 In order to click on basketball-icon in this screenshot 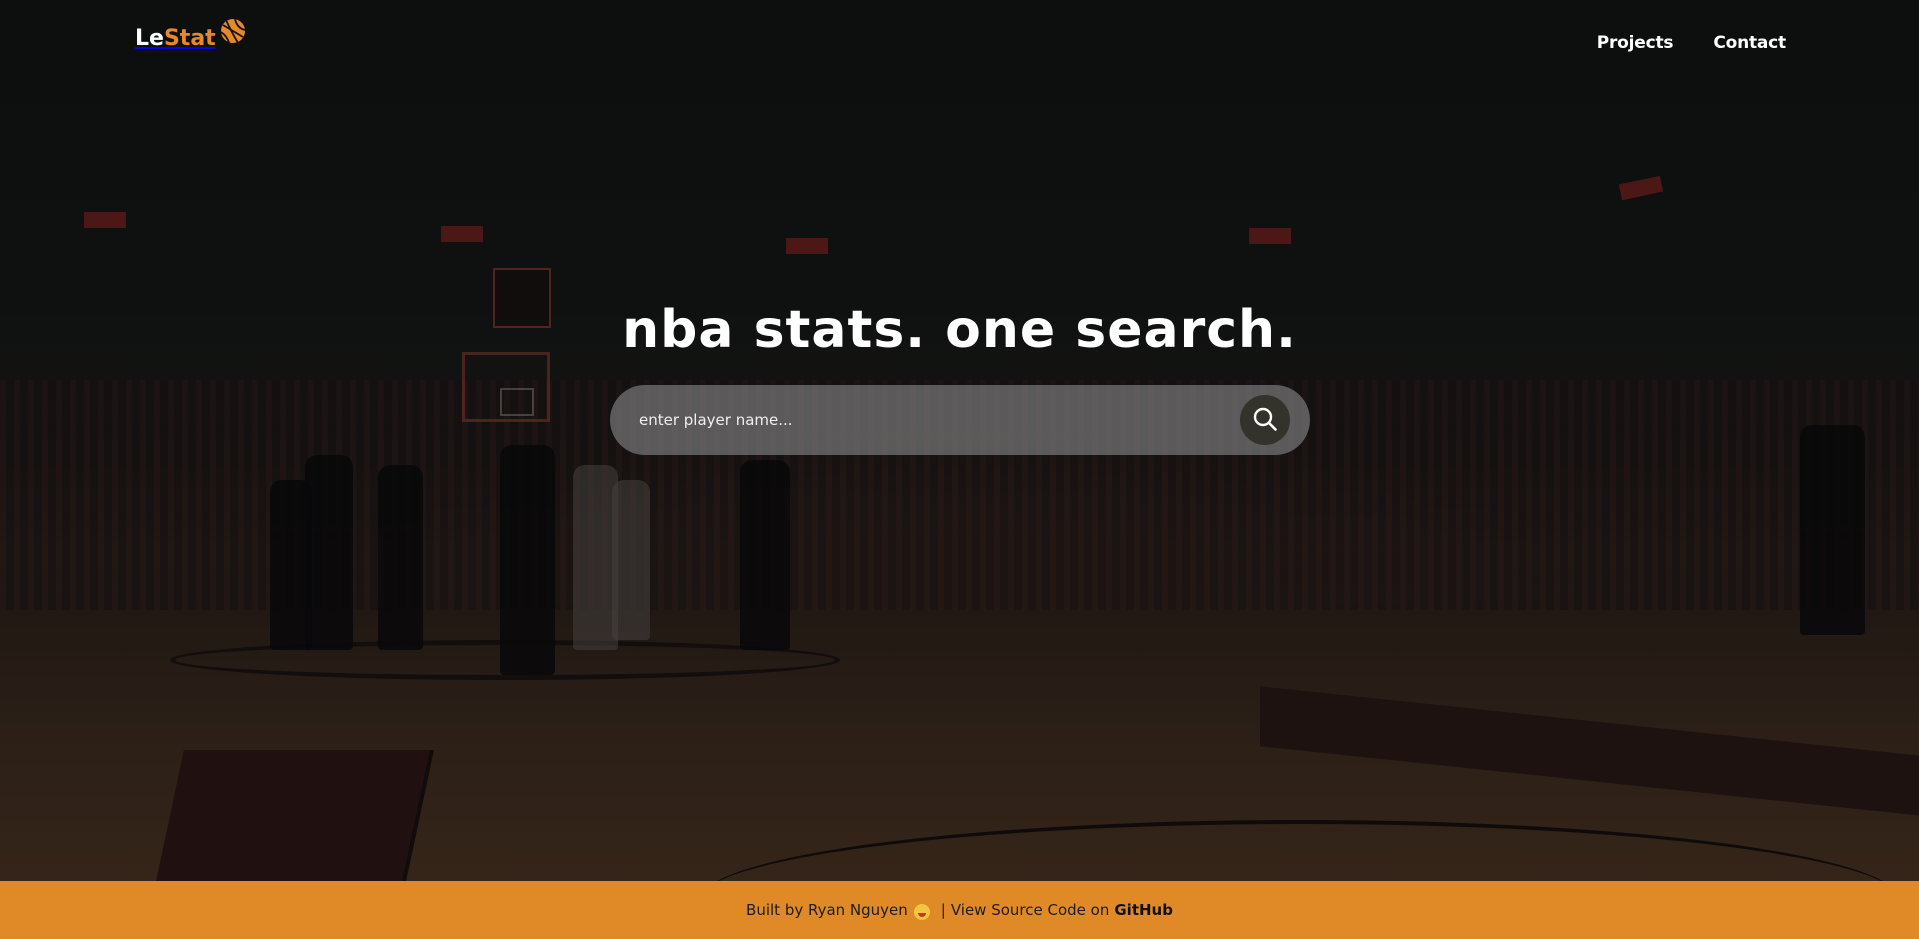, I will do `click(233, 34)`.